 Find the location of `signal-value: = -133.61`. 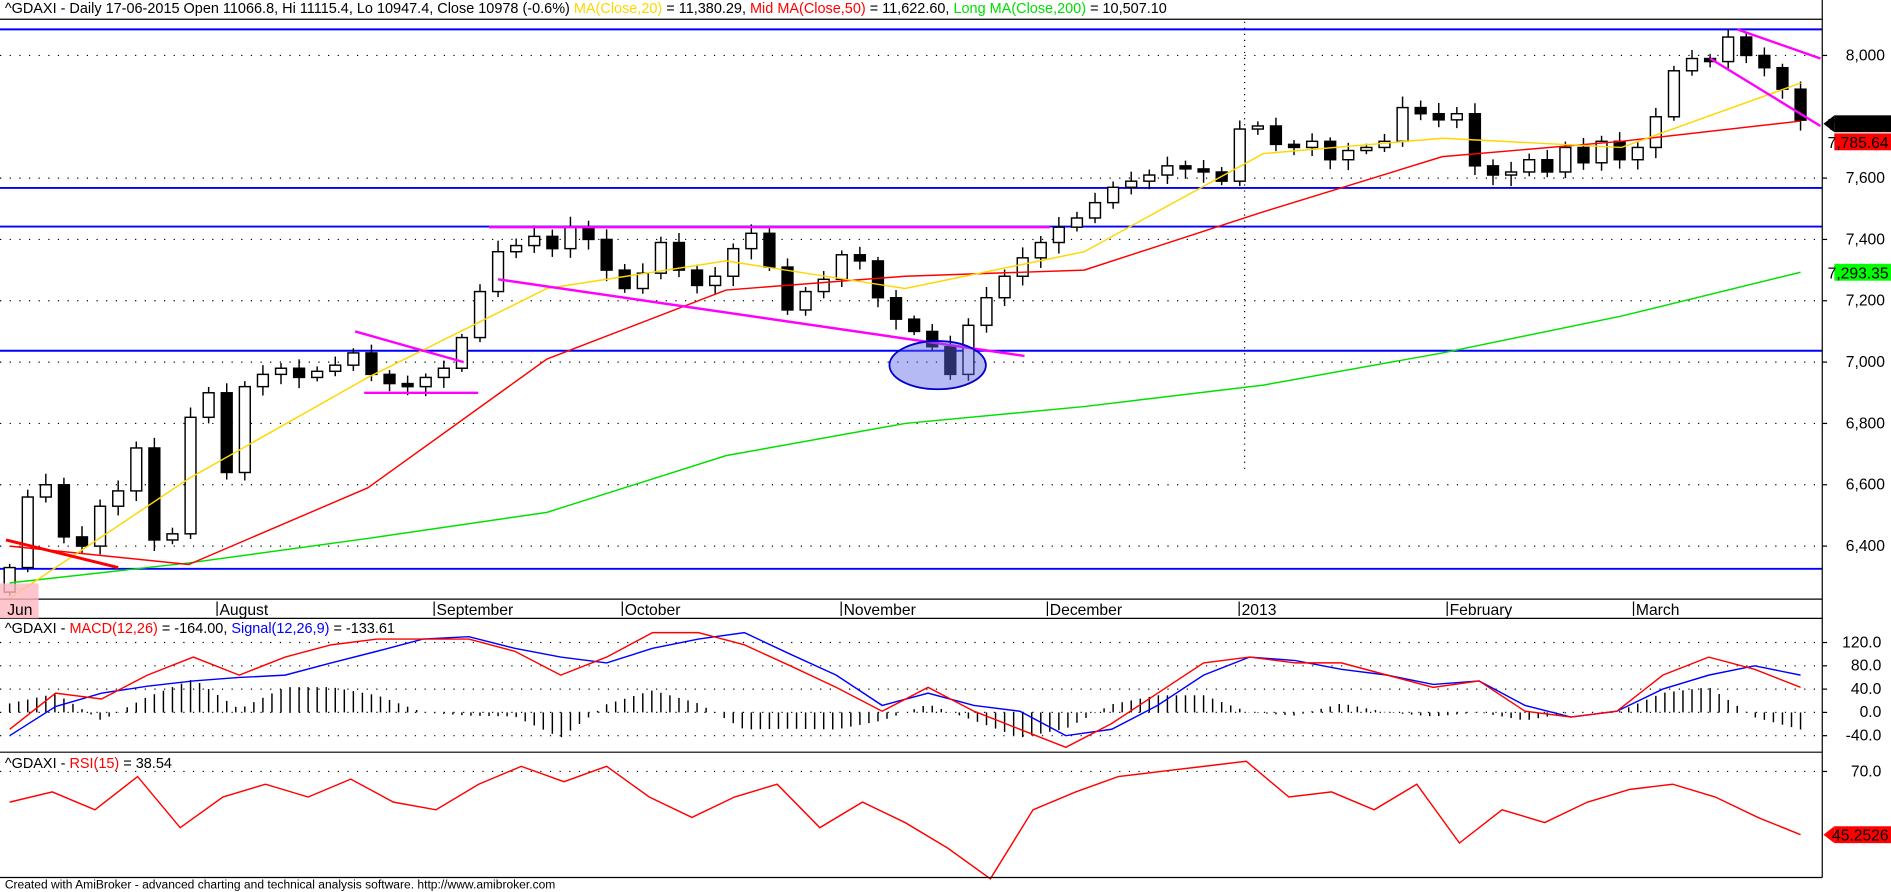

signal-value: = -133.61 is located at coordinates (362, 629).